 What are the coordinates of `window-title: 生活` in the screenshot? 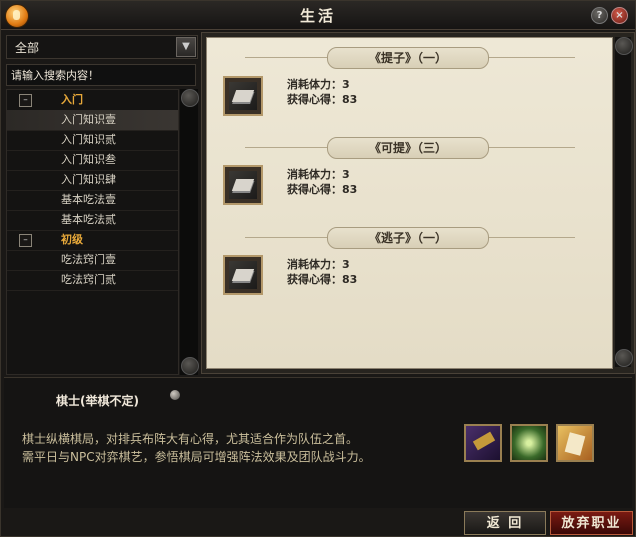 It's located at (317, 16).